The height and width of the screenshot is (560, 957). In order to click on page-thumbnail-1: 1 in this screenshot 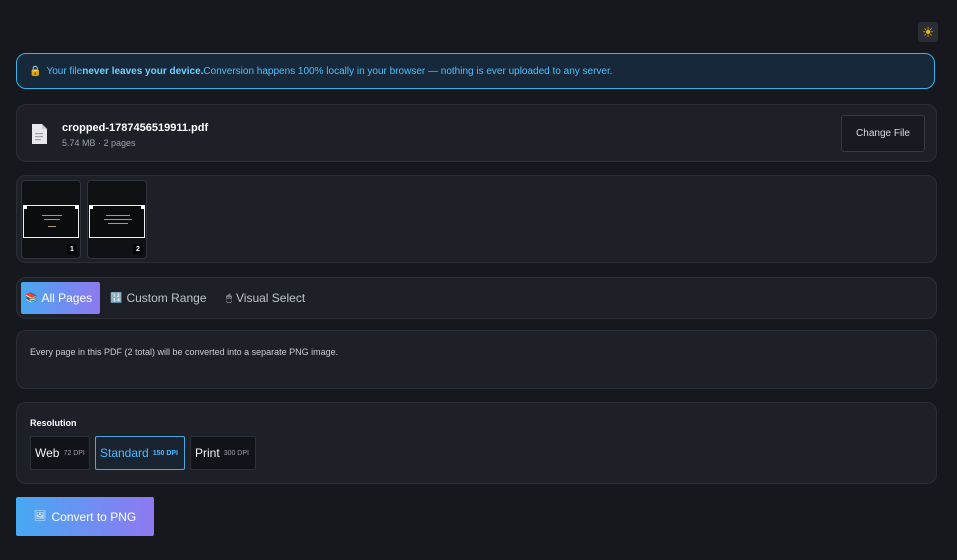, I will do `click(51, 219)`.